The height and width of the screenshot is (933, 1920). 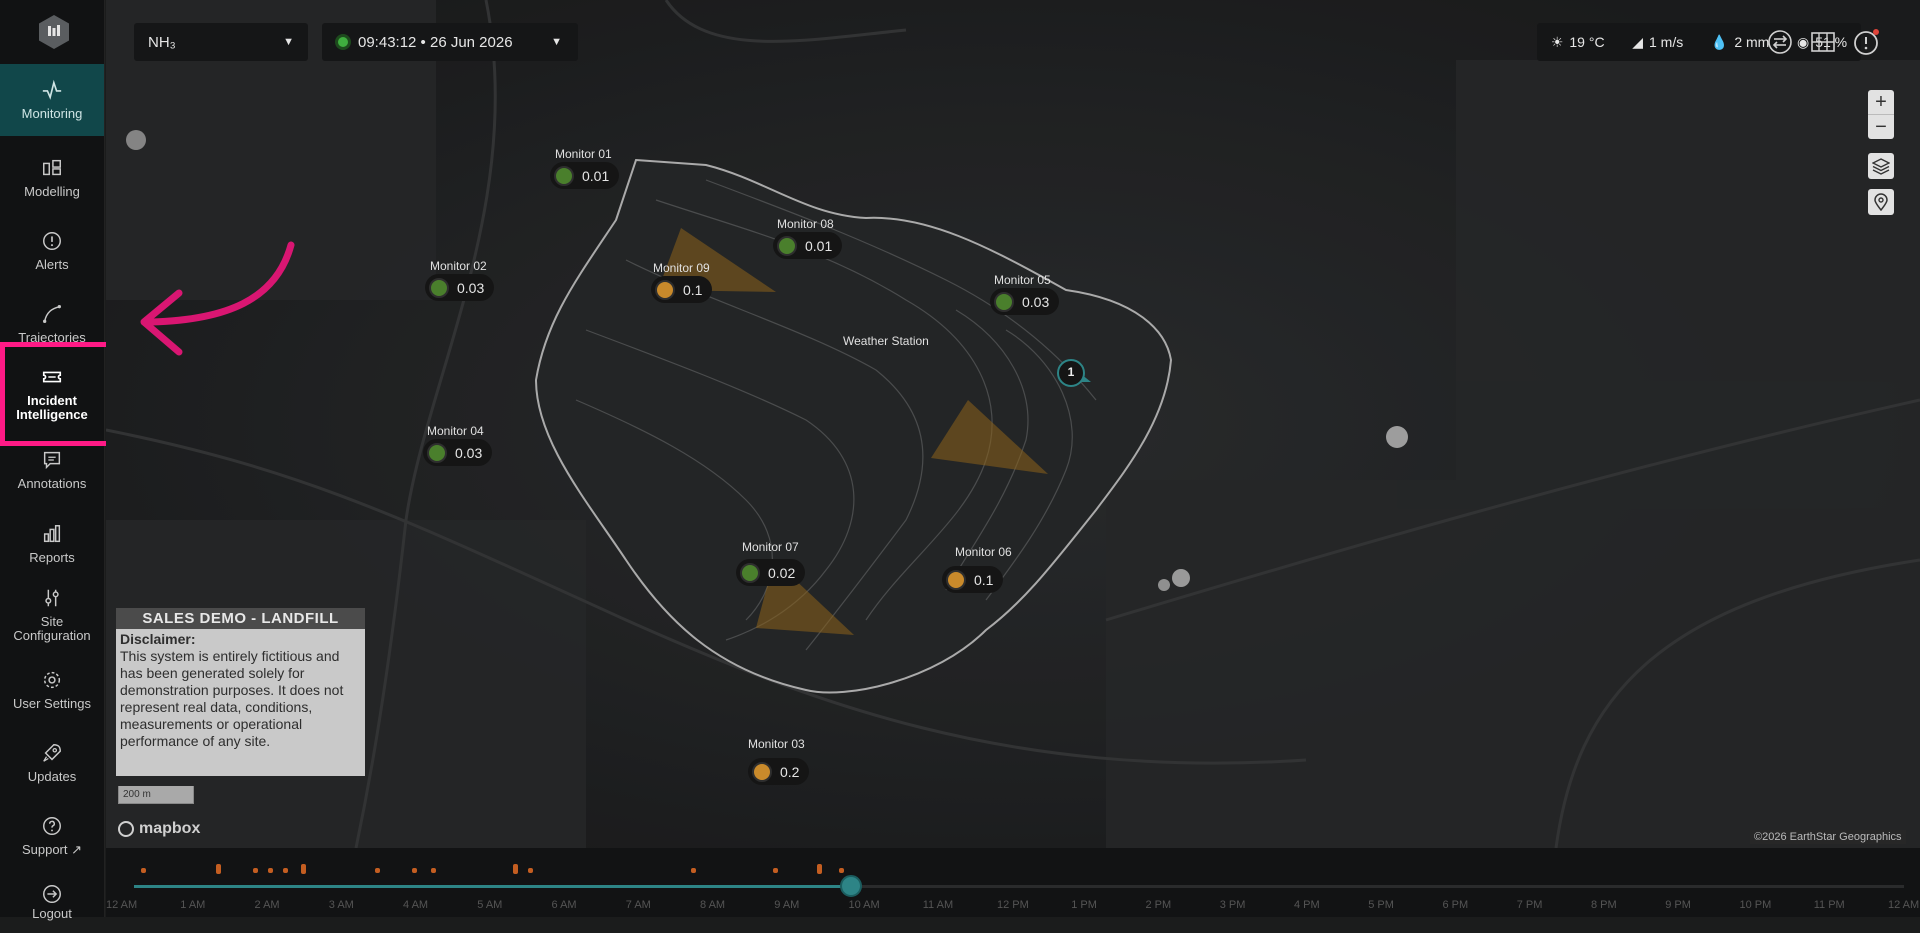 I want to click on timeline-tick-label: 12 PM, so click(x=1013, y=905).